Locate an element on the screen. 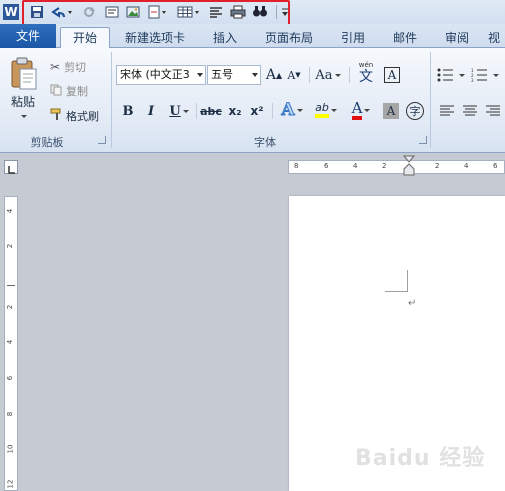 This screenshot has width=505, height=491. align-center-button is located at coordinates (470, 111).